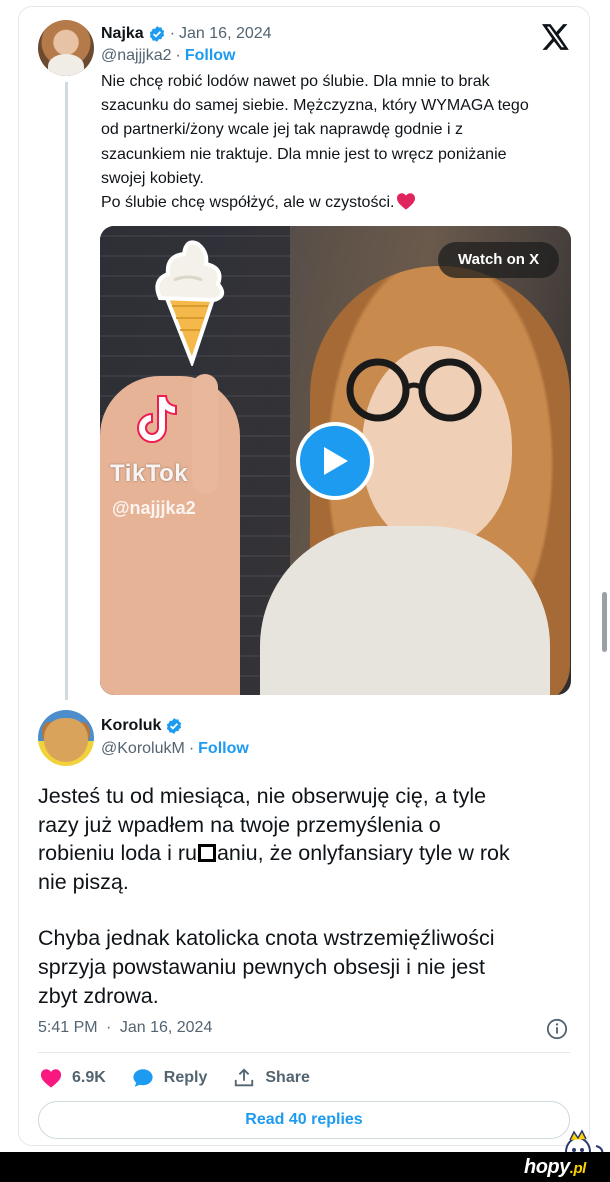 This screenshot has width=610, height=1182. What do you see at coordinates (154, 508) in the screenshot?
I see `tiktok-handle-text: @najjjka2` at bounding box center [154, 508].